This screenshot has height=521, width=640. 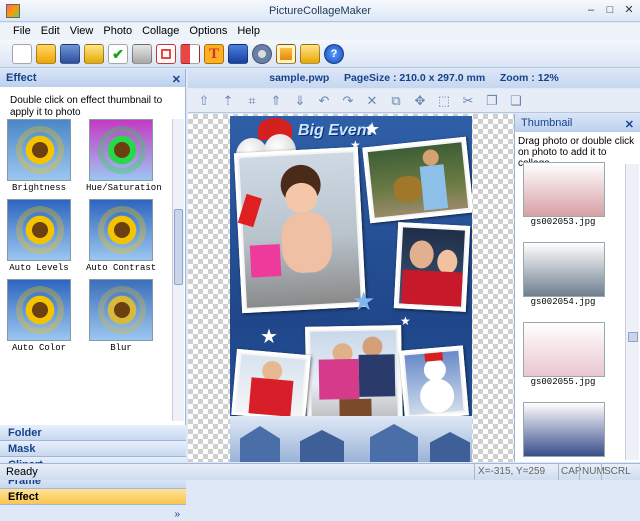 What do you see at coordinates (616, 472) in the screenshot?
I see `scrl-indicator: SCRL` at bounding box center [616, 472].